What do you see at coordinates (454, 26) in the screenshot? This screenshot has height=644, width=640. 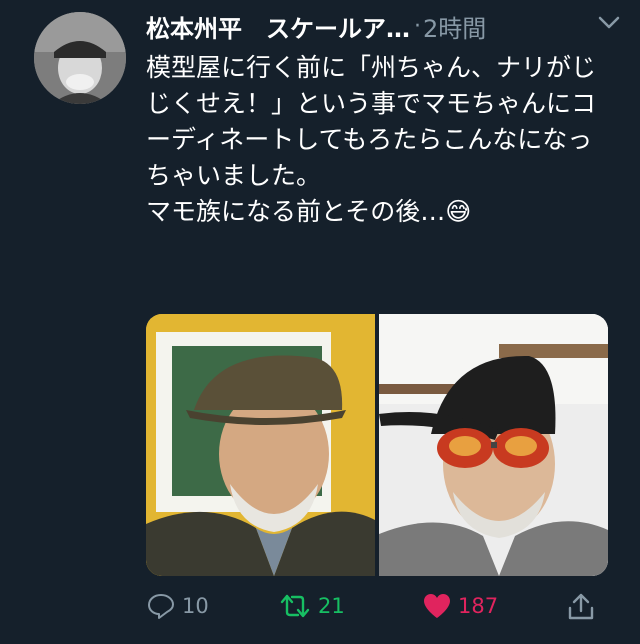 I see `tweet-timestamp: 2時間` at bounding box center [454, 26].